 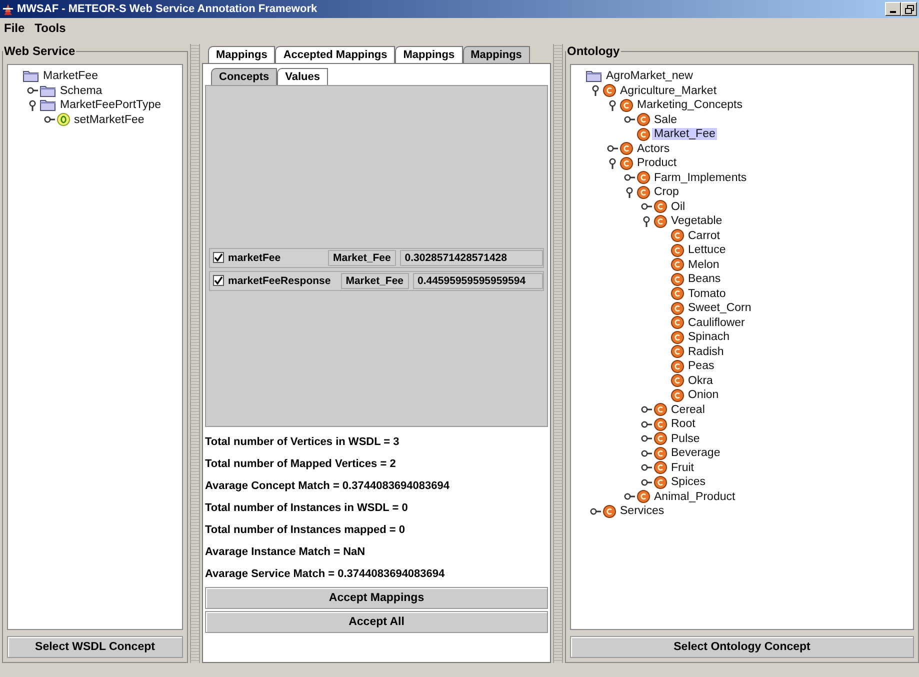 I want to click on tree-item: Sale, so click(x=666, y=120).